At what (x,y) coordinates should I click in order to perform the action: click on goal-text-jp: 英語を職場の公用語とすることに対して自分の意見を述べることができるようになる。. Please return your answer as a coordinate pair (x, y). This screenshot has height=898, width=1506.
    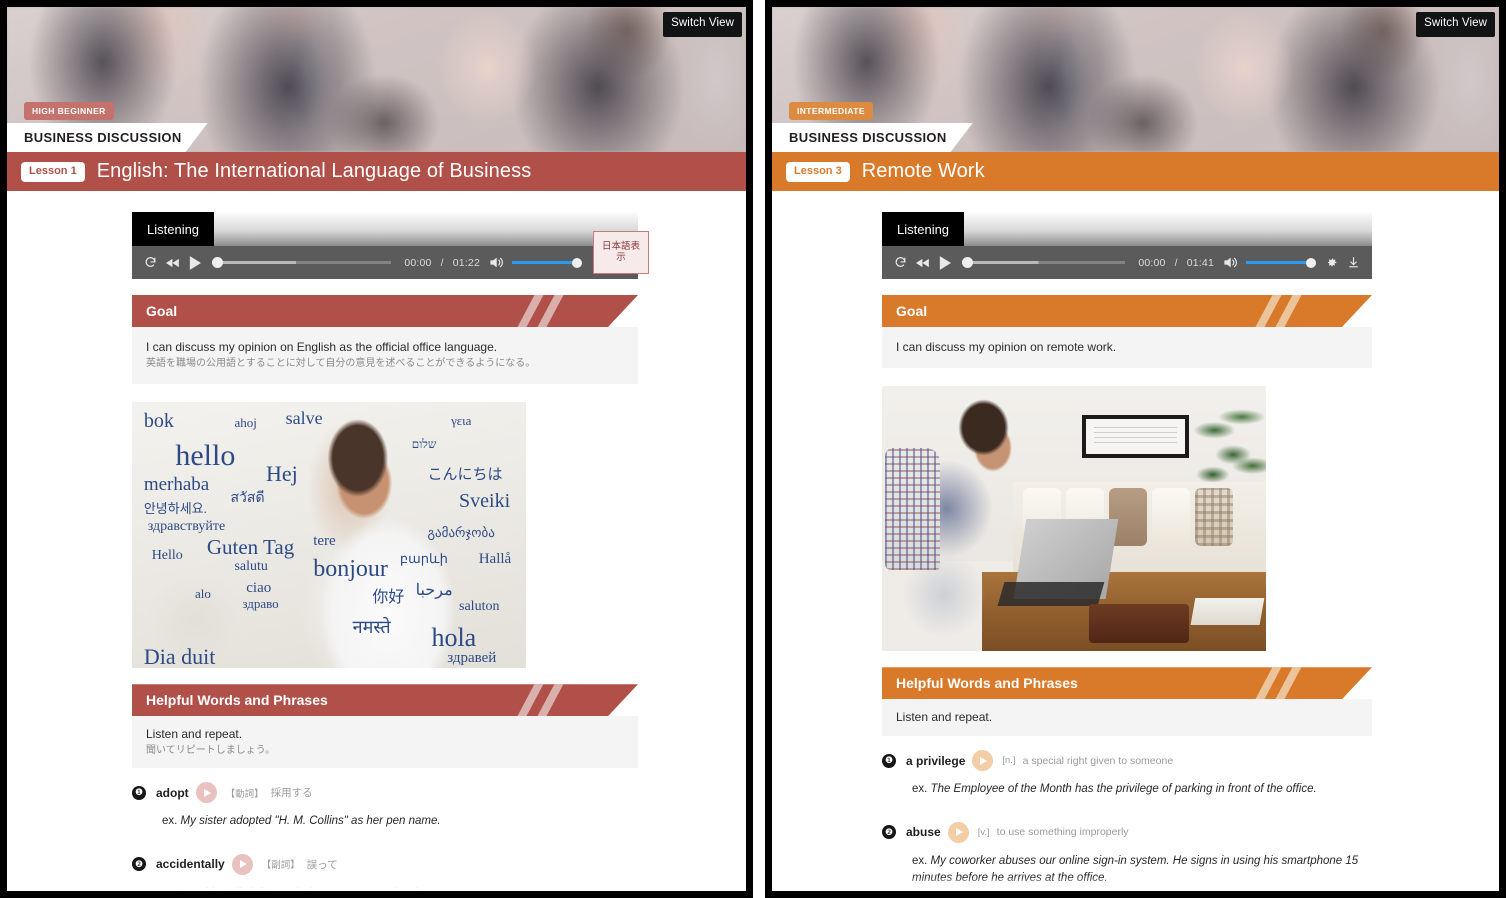
    Looking at the image, I should click on (341, 364).